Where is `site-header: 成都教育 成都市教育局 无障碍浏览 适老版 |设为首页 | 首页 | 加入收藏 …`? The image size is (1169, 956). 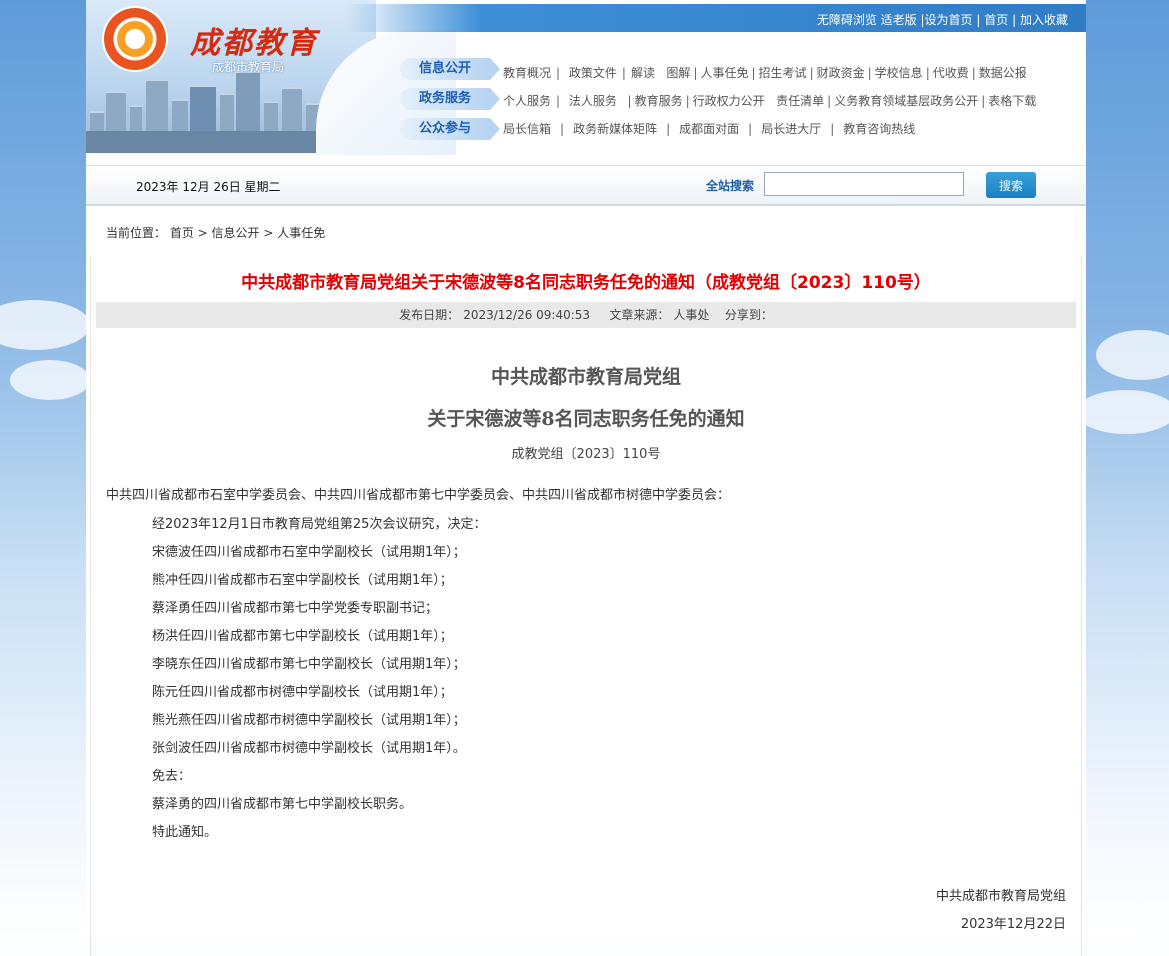
site-header: 成都教育 成都市教育局 无障碍浏览 适老版 |设为首页 | 首页 | 加入收藏 … is located at coordinates (586, 82).